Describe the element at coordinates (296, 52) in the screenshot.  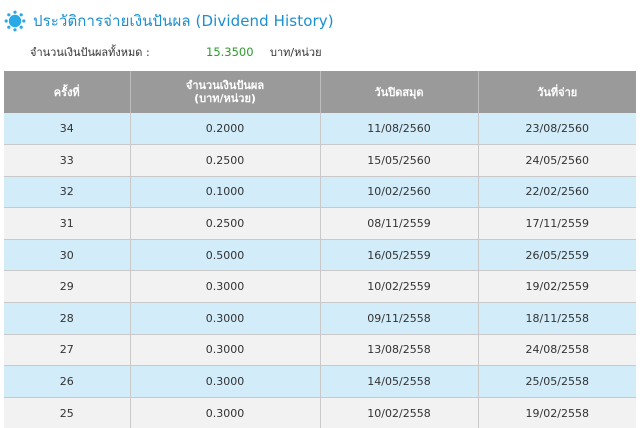
I see `total-dividend-unit: บาท/หน่วย` at that location.